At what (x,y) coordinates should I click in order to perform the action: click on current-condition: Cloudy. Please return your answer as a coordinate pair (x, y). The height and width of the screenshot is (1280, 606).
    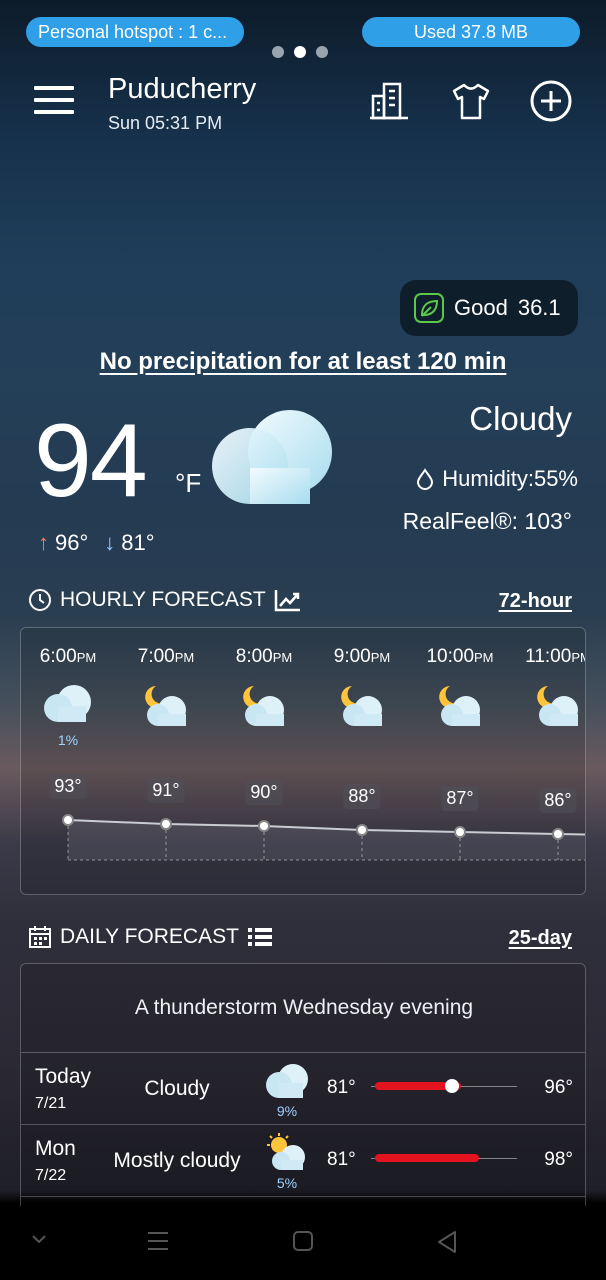
    Looking at the image, I should click on (520, 418).